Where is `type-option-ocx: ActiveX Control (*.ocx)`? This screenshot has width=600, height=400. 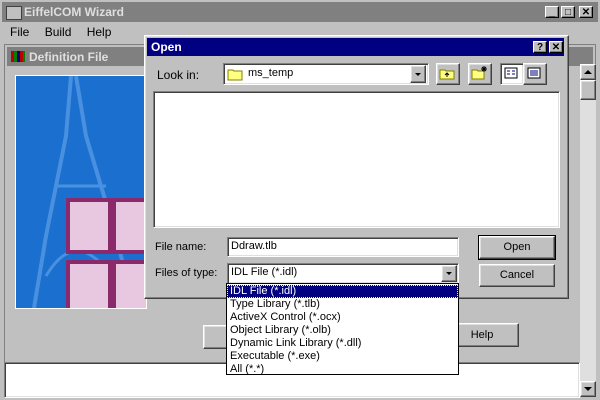
type-option-ocx: ActiveX Control (*.ocx) is located at coordinates (342, 317).